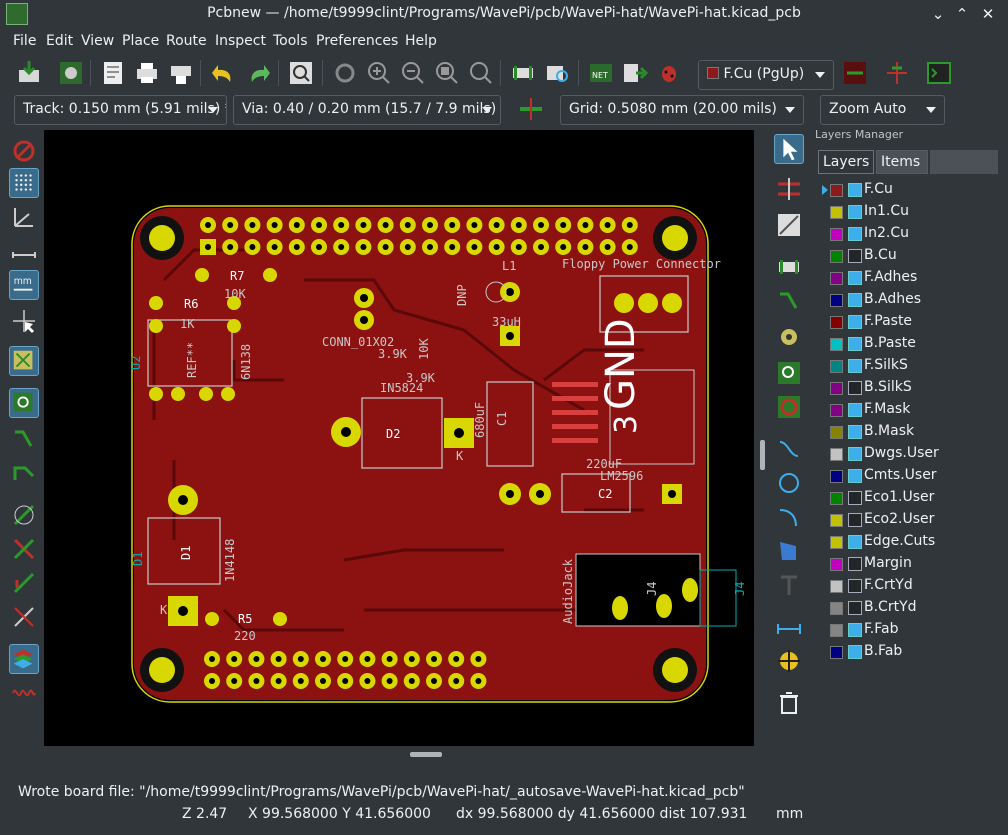 The image size is (1008, 835). I want to click on auto-track-width-icon, so click(531, 109).